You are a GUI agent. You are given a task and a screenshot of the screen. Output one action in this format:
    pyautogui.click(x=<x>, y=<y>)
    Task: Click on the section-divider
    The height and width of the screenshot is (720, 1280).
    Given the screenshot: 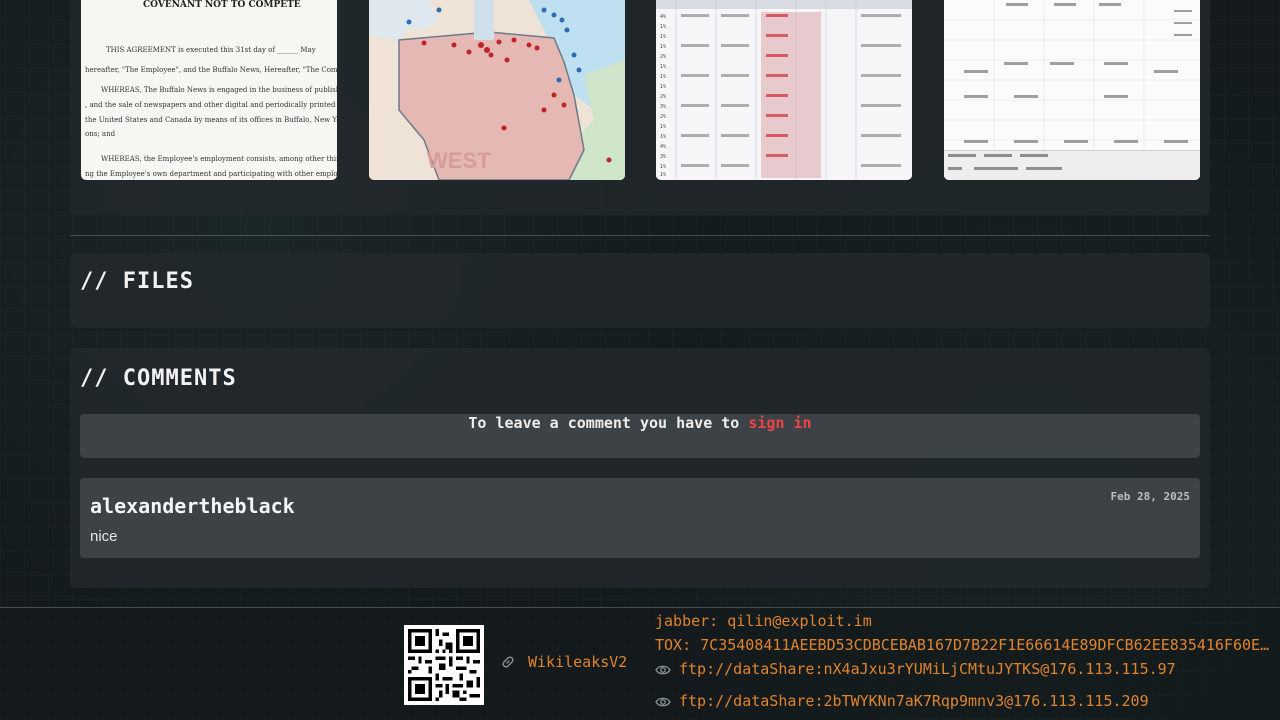 What is the action you would take?
    pyautogui.click(x=640, y=235)
    